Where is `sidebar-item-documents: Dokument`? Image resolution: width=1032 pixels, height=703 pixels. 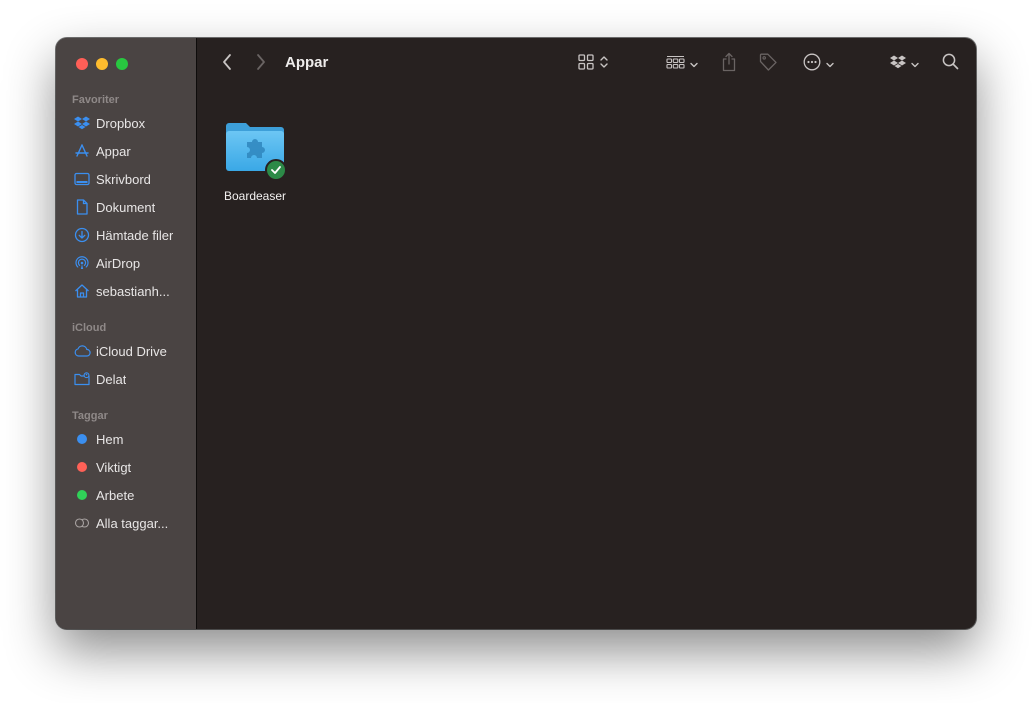 sidebar-item-documents: Dokument is located at coordinates (128, 207).